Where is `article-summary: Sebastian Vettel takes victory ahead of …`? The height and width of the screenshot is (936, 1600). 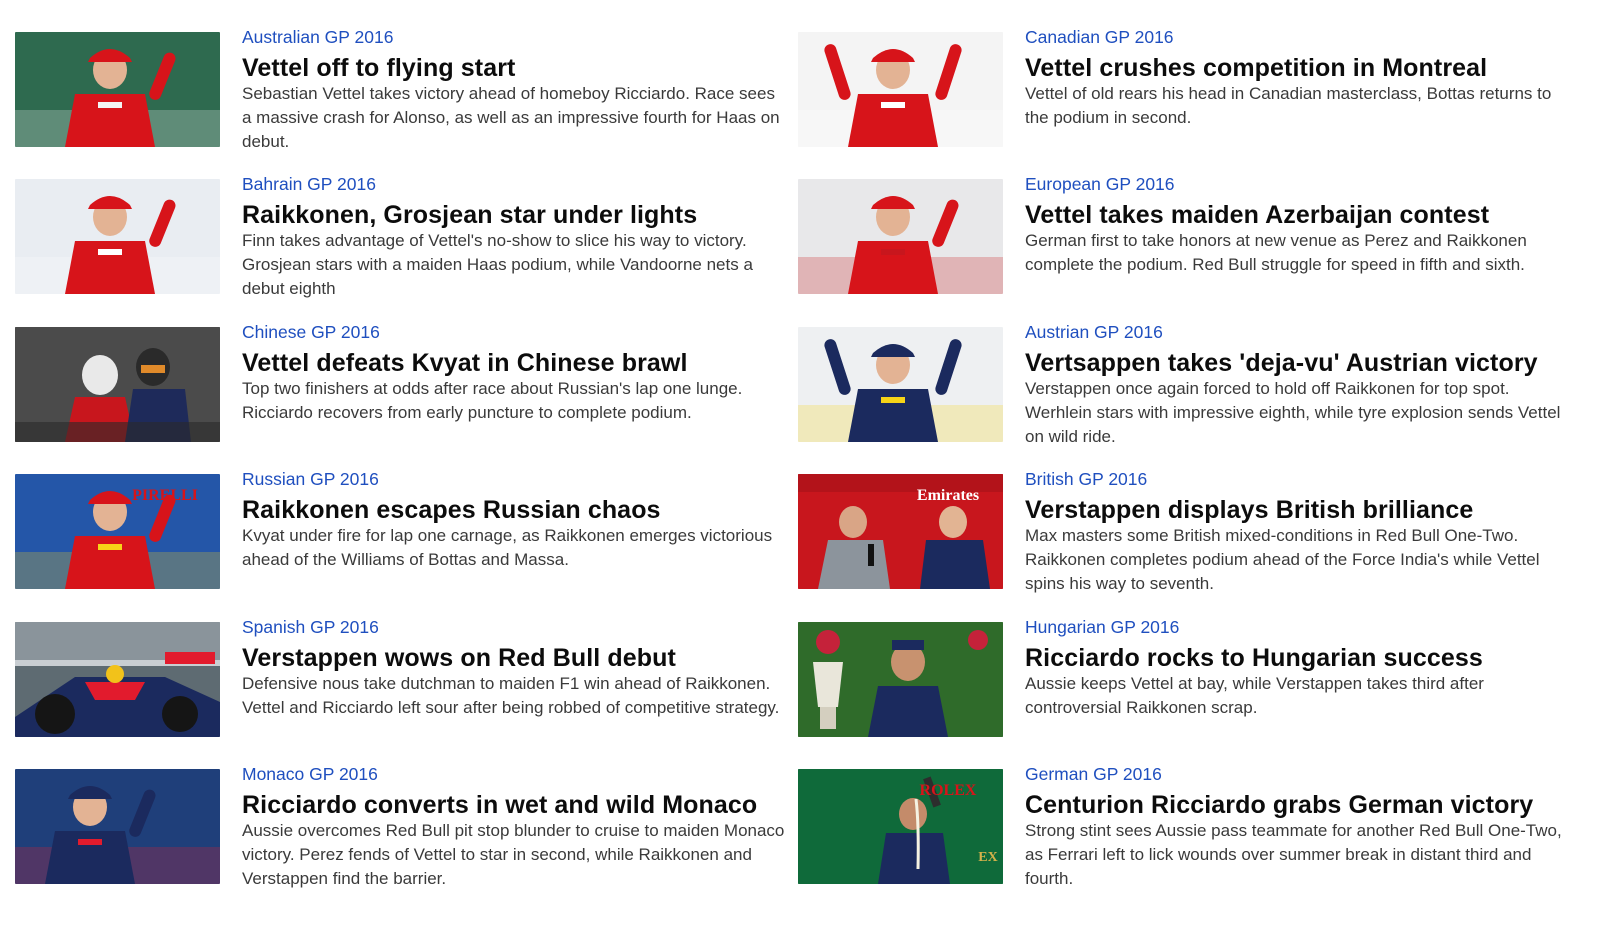 article-summary: Sebastian Vettel takes victory ahead of … is located at coordinates (511, 117).